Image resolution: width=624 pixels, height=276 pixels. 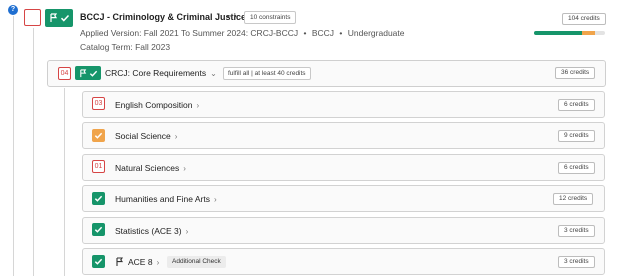 I want to click on requirement-label: ACE 8 ›, so click(x=143, y=262).